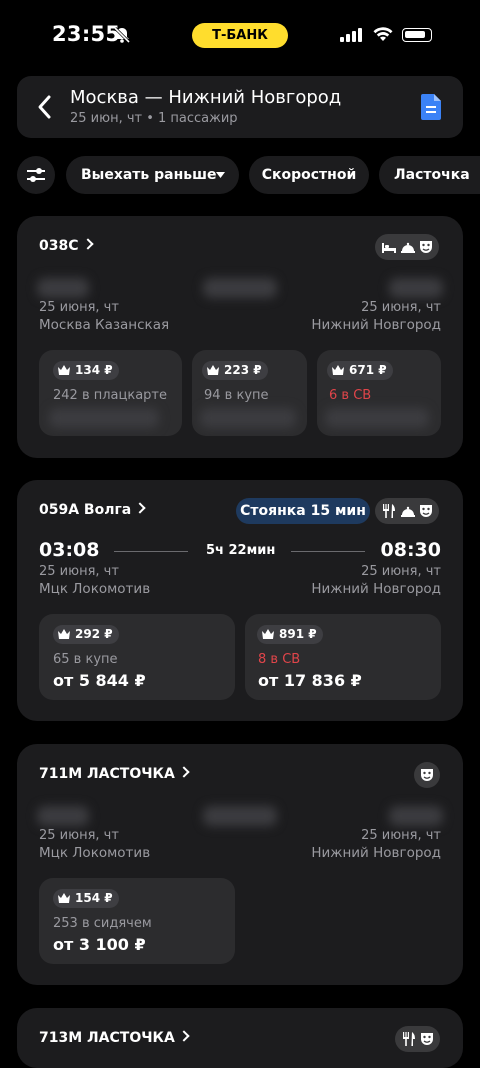  I want to click on fare-tile-kupe: 292 ₽ 65 в купе от 5 844 ₽, so click(137, 657).